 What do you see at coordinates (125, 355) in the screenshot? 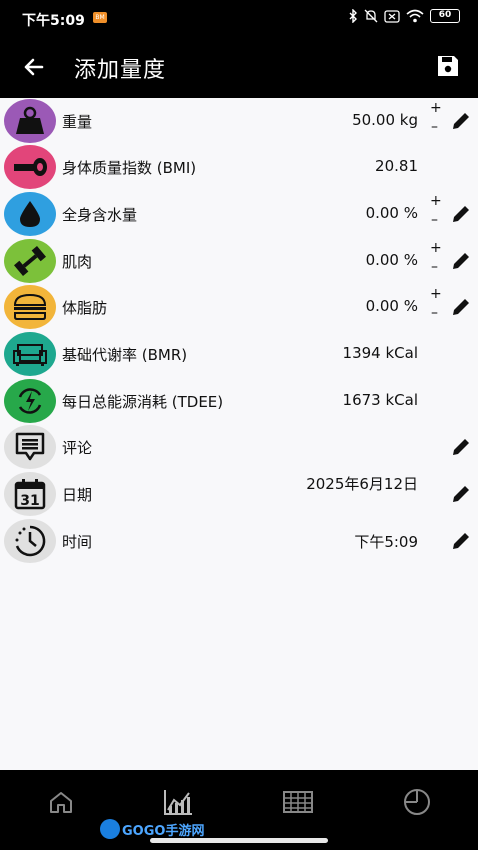
I see `row-label: 基础代谢率 (BMR)` at bounding box center [125, 355].